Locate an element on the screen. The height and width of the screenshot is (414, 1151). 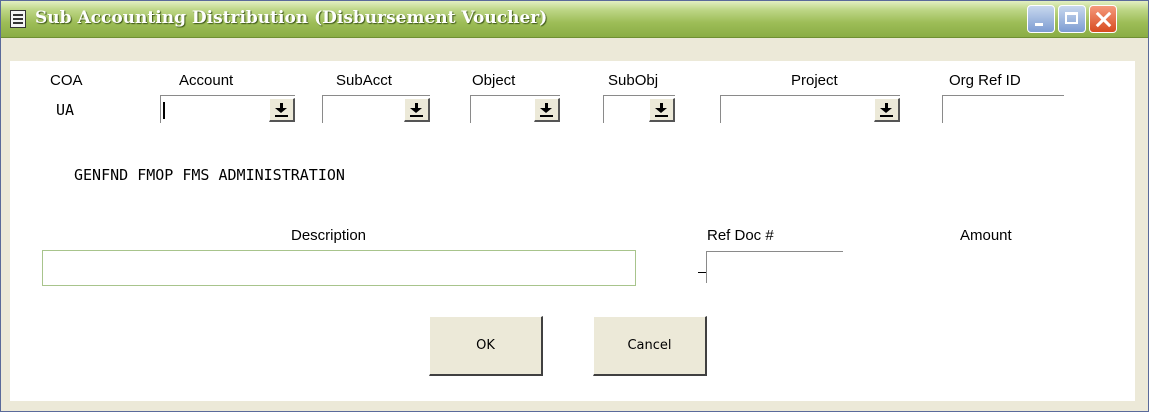
object-combo is located at coordinates (515, 109).